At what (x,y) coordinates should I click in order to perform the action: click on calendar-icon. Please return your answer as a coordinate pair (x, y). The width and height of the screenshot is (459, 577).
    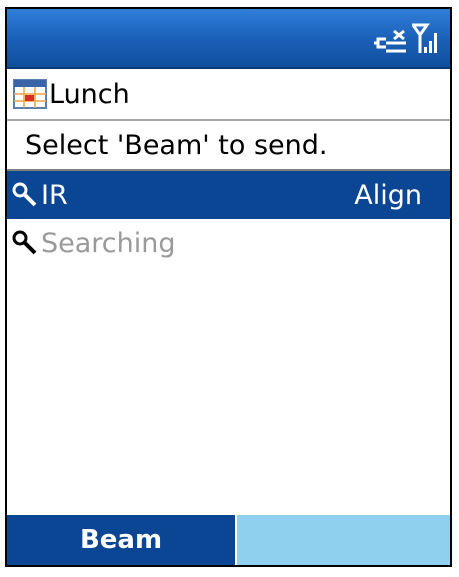
    Looking at the image, I should click on (30, 94).